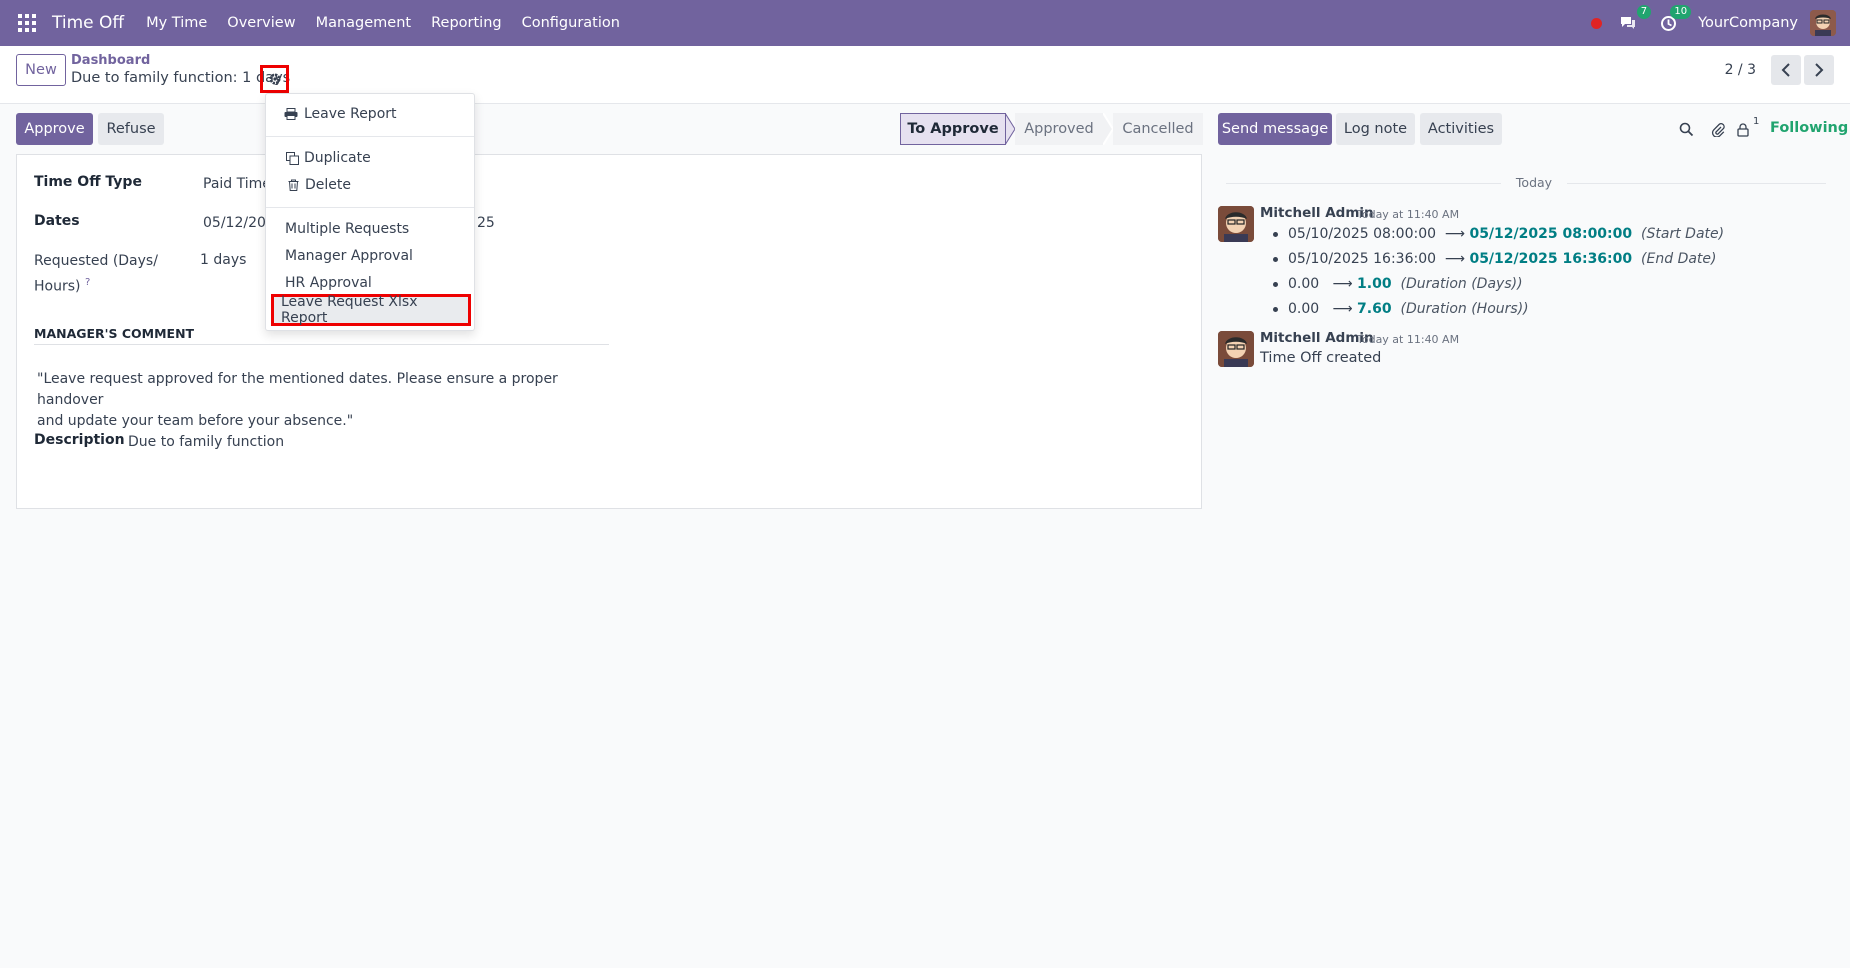 Image resolution: width=1850 pixels, height=968 pixels. What do you see at coordinates (1275, 129) in the screenshot?
I see `send-message-button: Send message` at bounding box center [1275, 129].